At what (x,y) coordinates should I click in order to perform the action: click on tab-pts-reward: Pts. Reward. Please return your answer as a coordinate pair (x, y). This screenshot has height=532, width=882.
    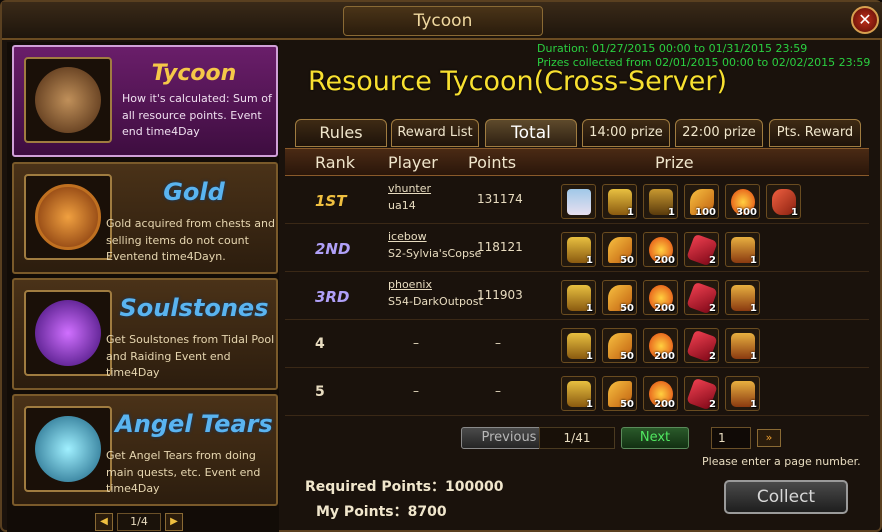
    Looking at the image, I should click on (815, 133).